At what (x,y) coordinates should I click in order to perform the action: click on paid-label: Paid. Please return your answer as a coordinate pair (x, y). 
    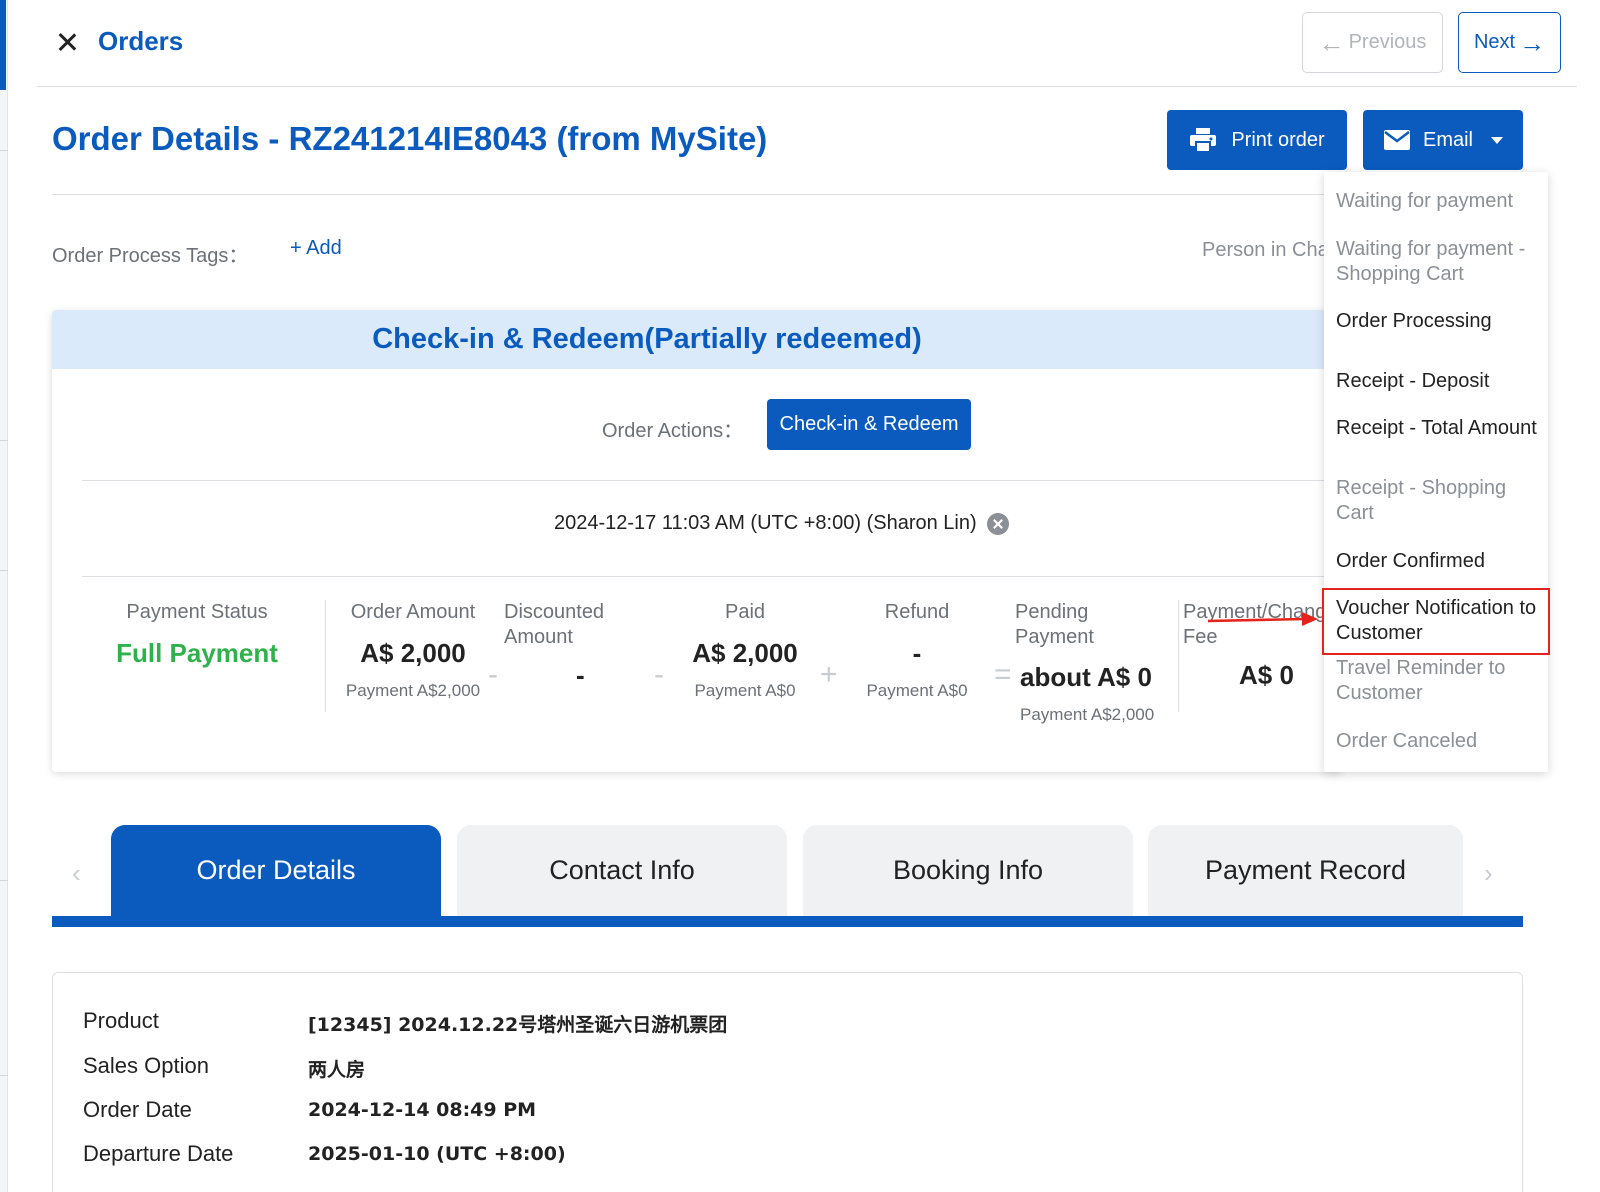
    Looking at the image, I should click on (745, 612).